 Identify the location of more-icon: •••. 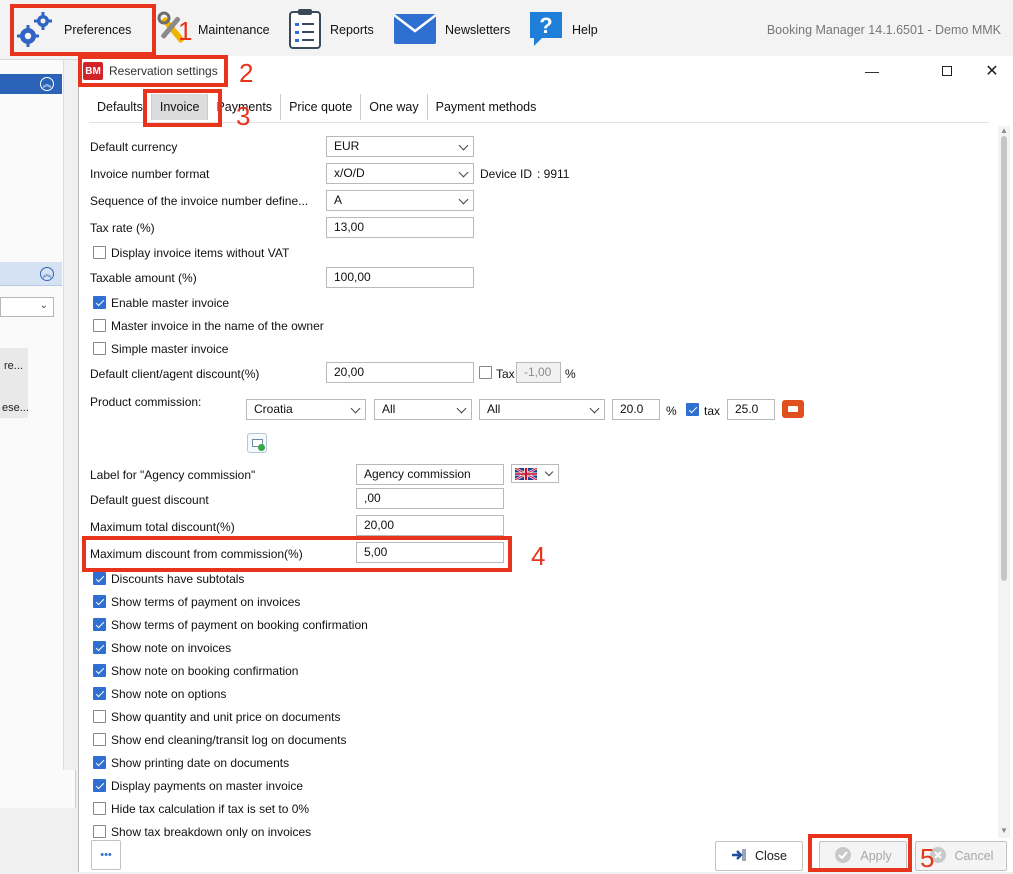
(106, 855).